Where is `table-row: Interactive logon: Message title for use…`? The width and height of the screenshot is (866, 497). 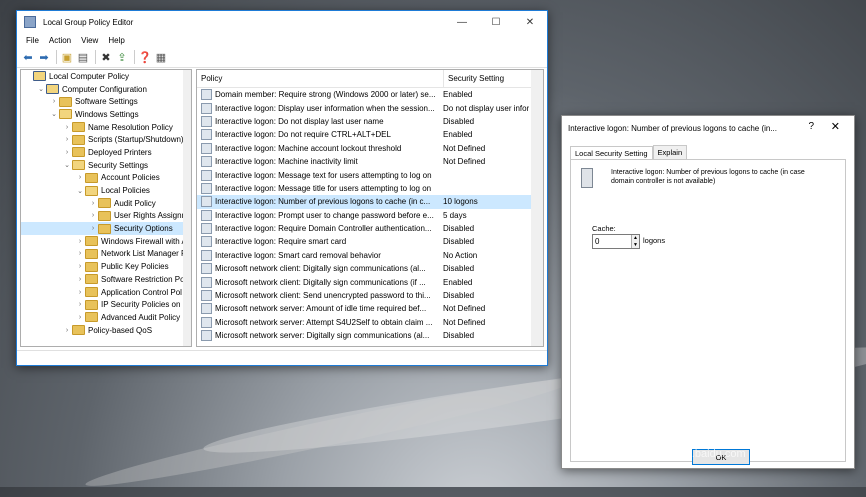
table-row: Interactive logon: Message title for use… is located at coordinates (370, 188).